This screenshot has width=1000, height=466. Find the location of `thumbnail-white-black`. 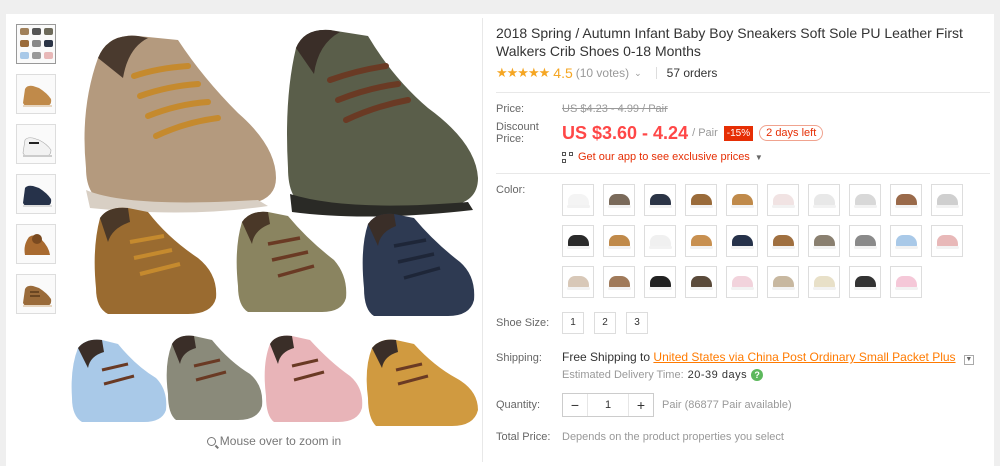

thumbnail-white-black is located at coordinates (36, 144).